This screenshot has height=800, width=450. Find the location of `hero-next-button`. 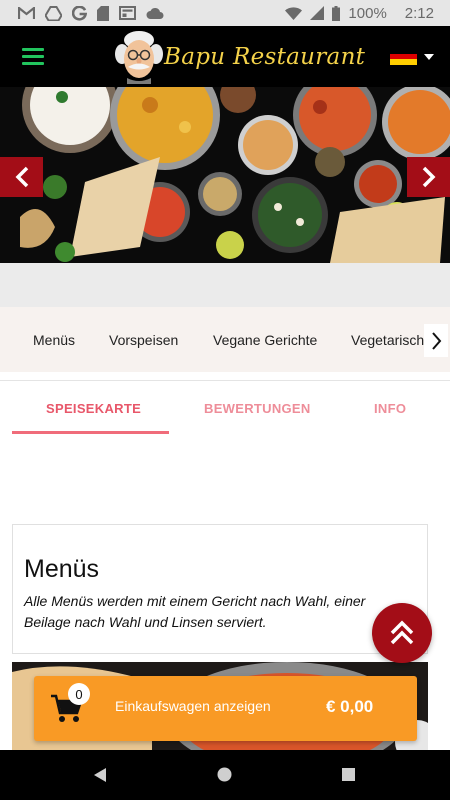

hero-next-button is located at coordinates (428, 177).